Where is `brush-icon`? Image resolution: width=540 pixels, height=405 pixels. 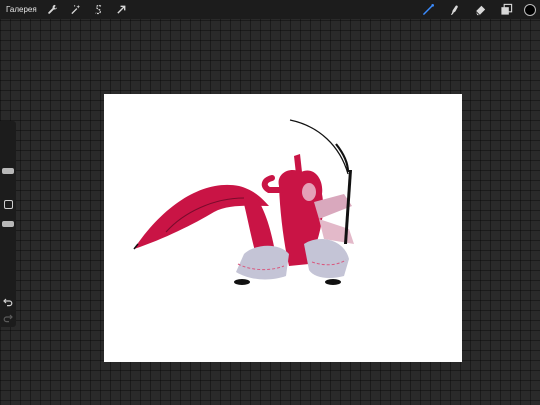
brush-icon is located at coordinates (428, 10).